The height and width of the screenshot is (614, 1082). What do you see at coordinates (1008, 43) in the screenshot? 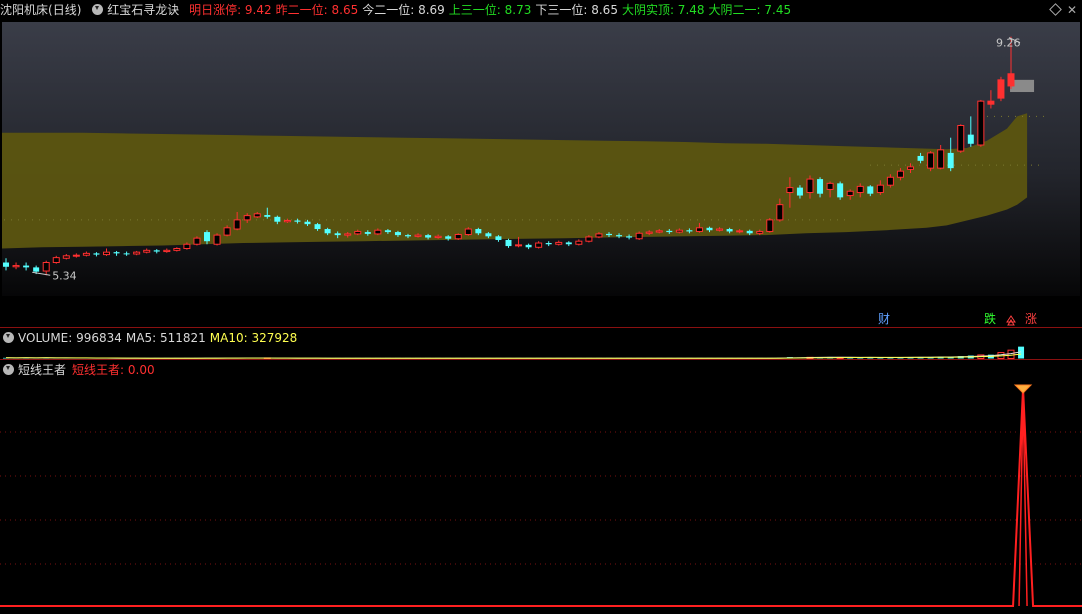
I see `high-label: 9.26` at bounding box center [1008, 43].